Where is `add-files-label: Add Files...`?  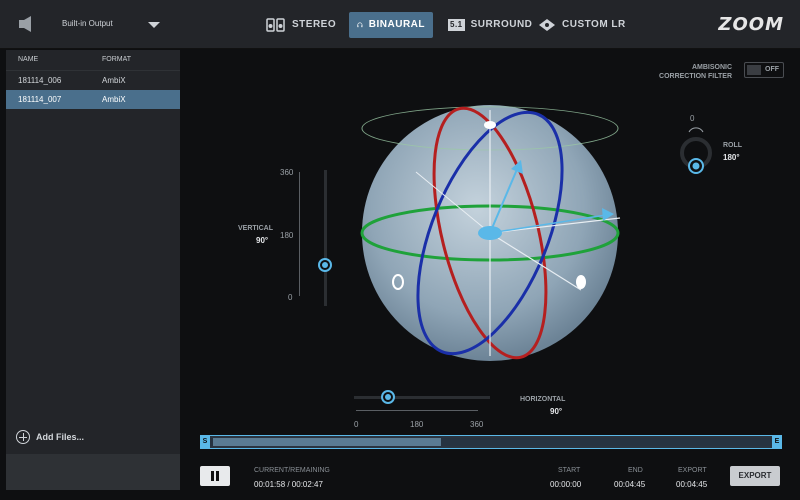
add-files-label: Add Files... is located at coordinates (60, 437).